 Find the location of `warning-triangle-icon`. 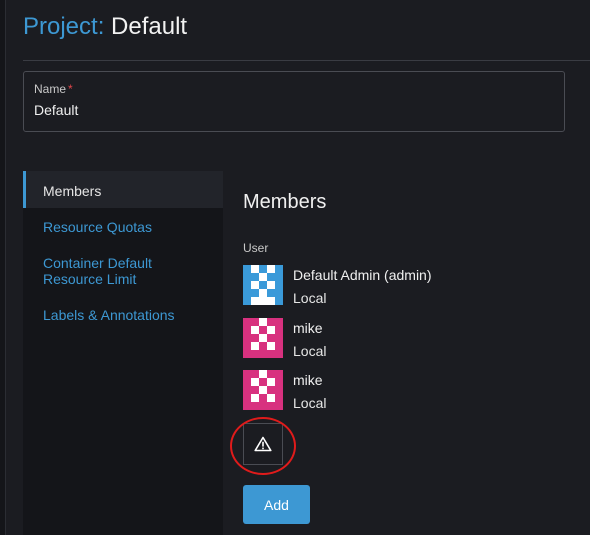

warning-triangle-icon is located at coordinates (263, 444).